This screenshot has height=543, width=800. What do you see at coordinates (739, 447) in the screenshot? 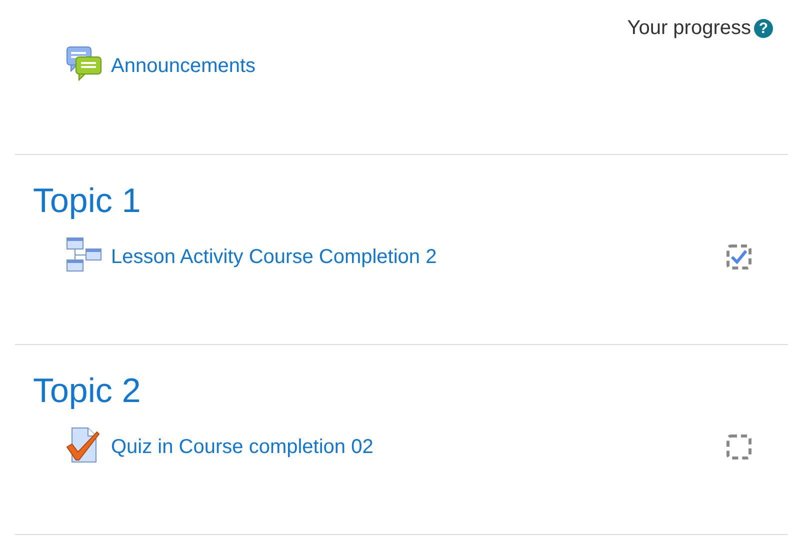
I see `empty-checkbox` at bounding box center [739, 447].